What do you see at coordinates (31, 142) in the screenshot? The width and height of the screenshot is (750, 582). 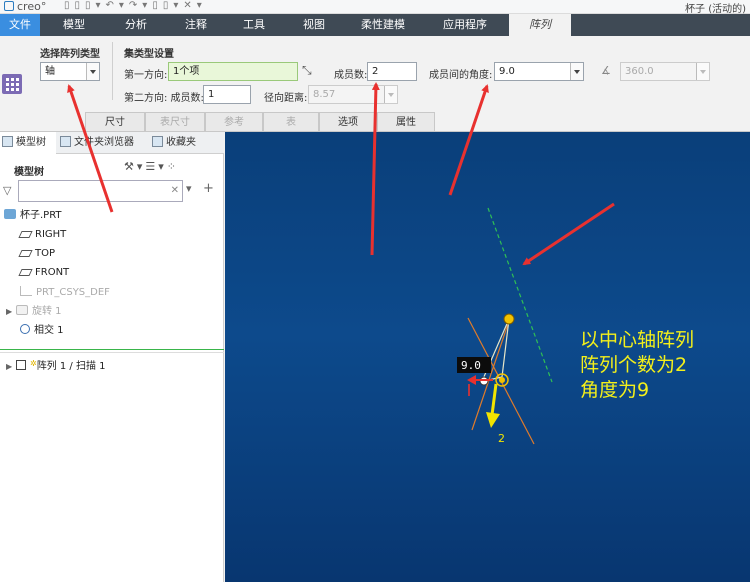 I see `tab-model-tree-label: 模型树` at bounding box center [31, 142].